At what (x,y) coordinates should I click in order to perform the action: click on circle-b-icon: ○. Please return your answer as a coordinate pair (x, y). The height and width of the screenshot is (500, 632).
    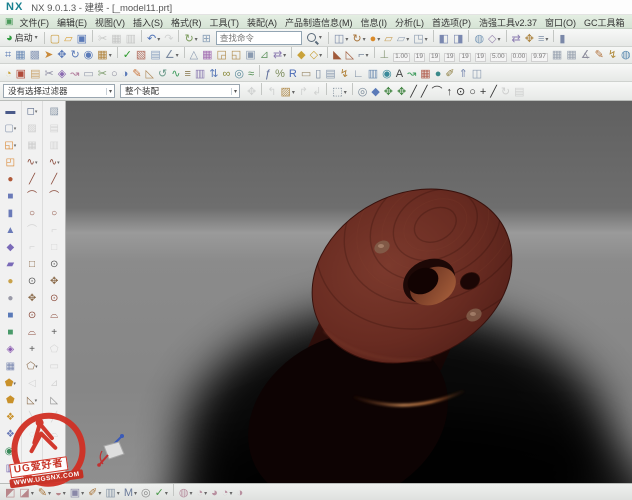
    Looking at the image, I should click on (54, 213).